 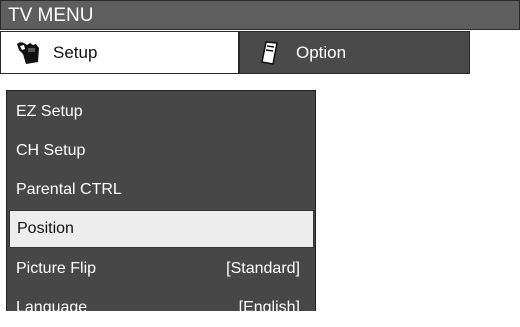 I want to click on tab-bar: Setup Option, so click(x=235, y=52).